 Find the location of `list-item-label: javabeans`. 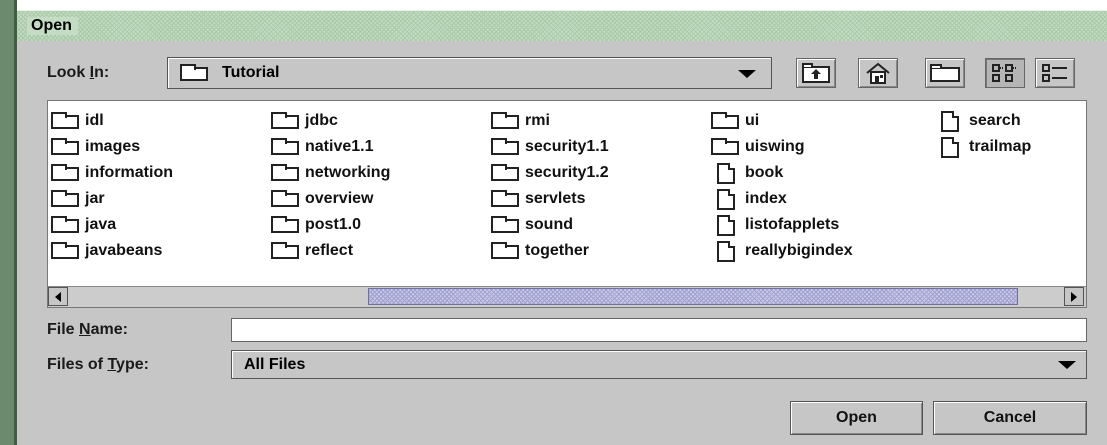

list-item-label: javabeans is located at coordinates (124, 250).